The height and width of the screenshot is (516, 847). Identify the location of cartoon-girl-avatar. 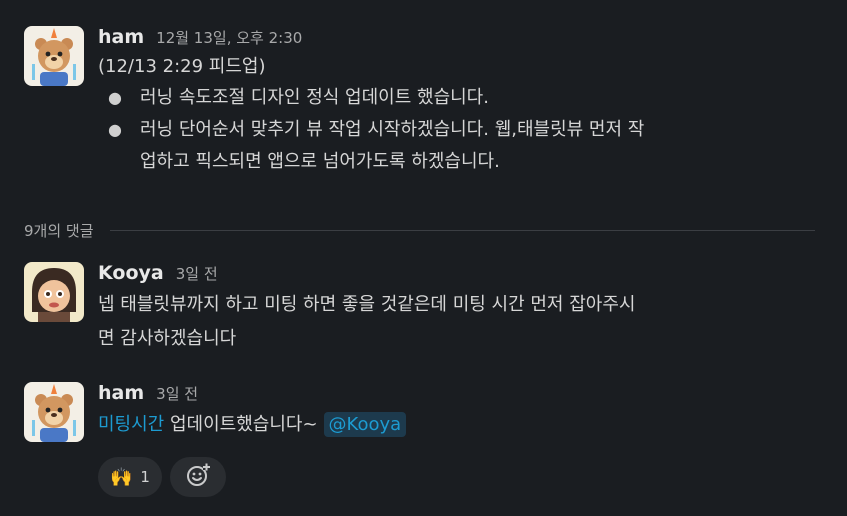
(54, 292).